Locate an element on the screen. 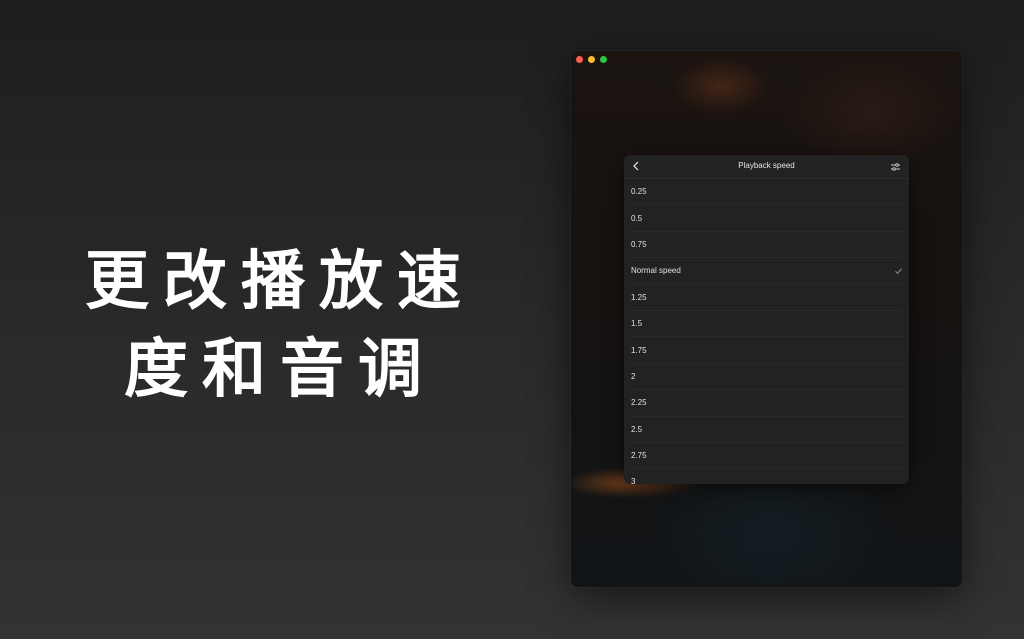 This screenshot has height=639, width=1024. speed-option: 1.25 is located at coordinates (766, 298).